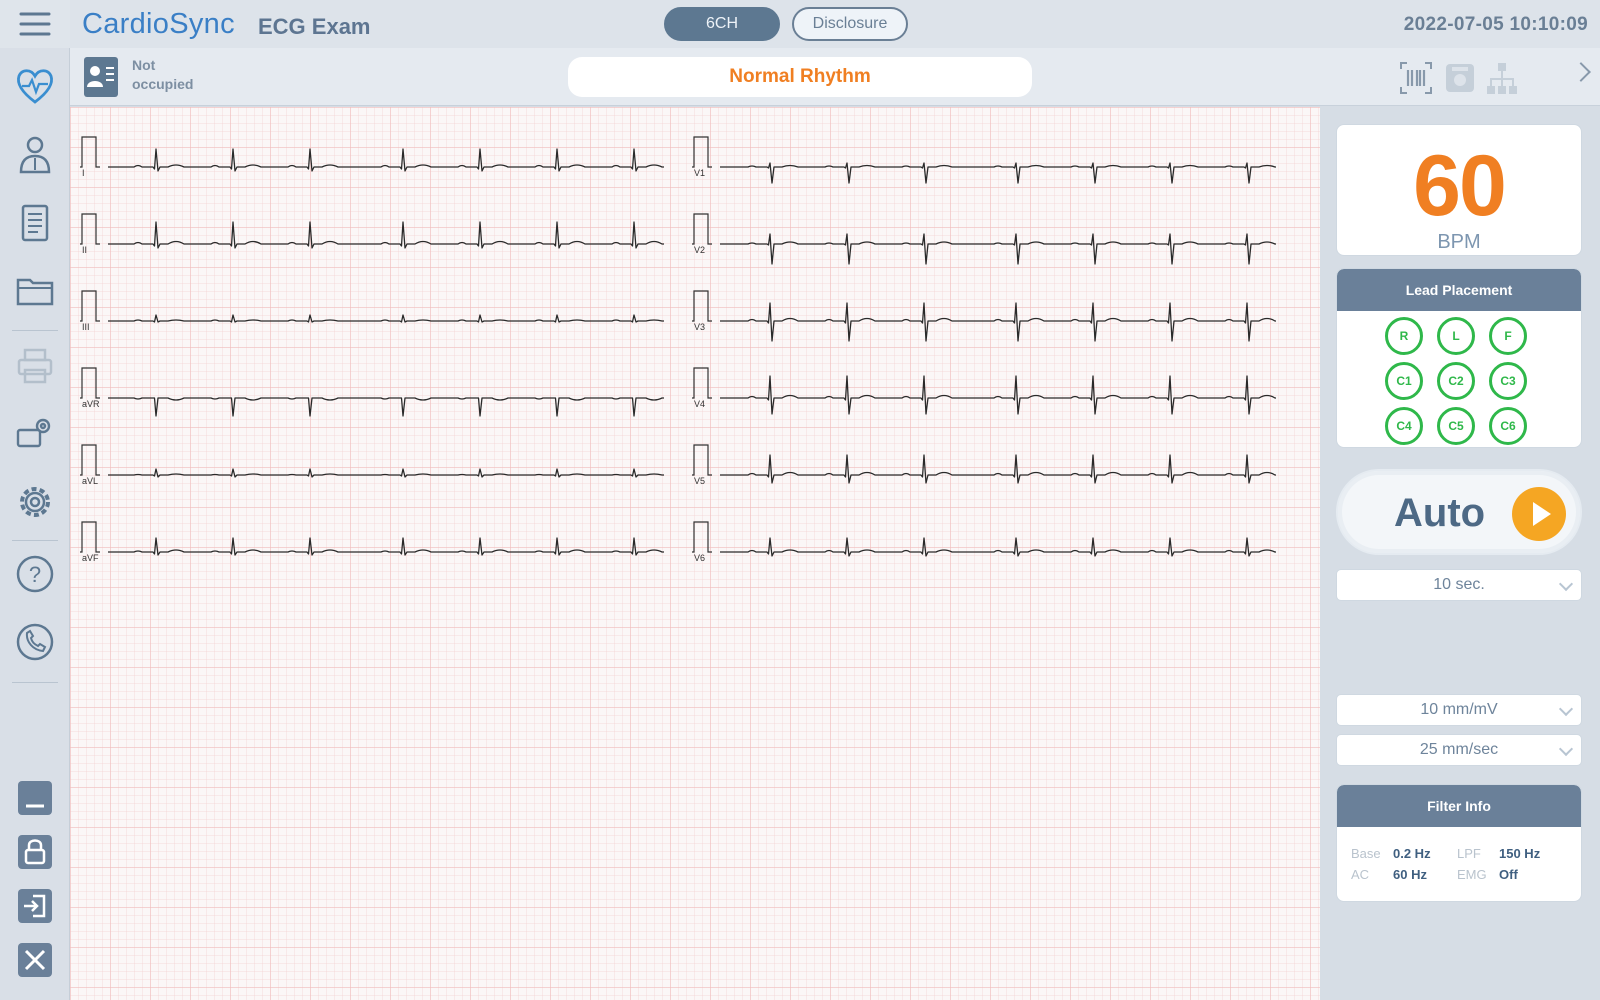 The height and width of the screenshot is (1000, 1600). I want to click on filter-row: AC 60 Hz EMG Off, so click(1461, 874).